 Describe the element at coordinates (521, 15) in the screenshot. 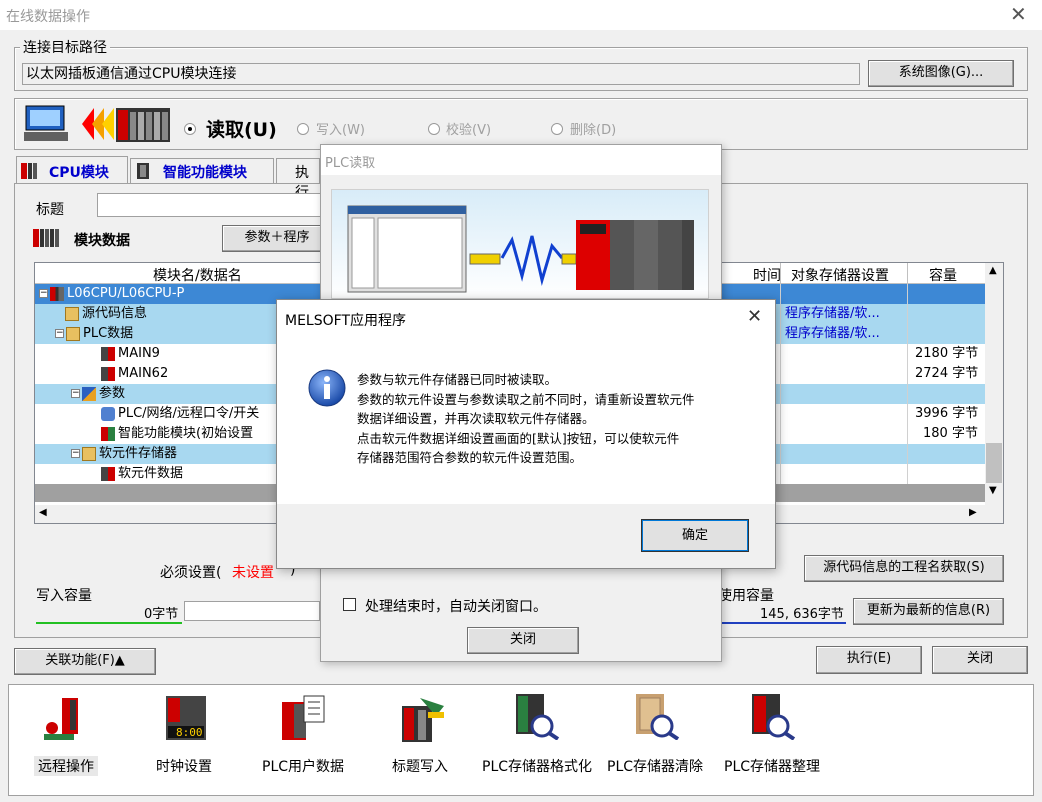

I see `title-bar: 在线数据操作 ✕` at that location.